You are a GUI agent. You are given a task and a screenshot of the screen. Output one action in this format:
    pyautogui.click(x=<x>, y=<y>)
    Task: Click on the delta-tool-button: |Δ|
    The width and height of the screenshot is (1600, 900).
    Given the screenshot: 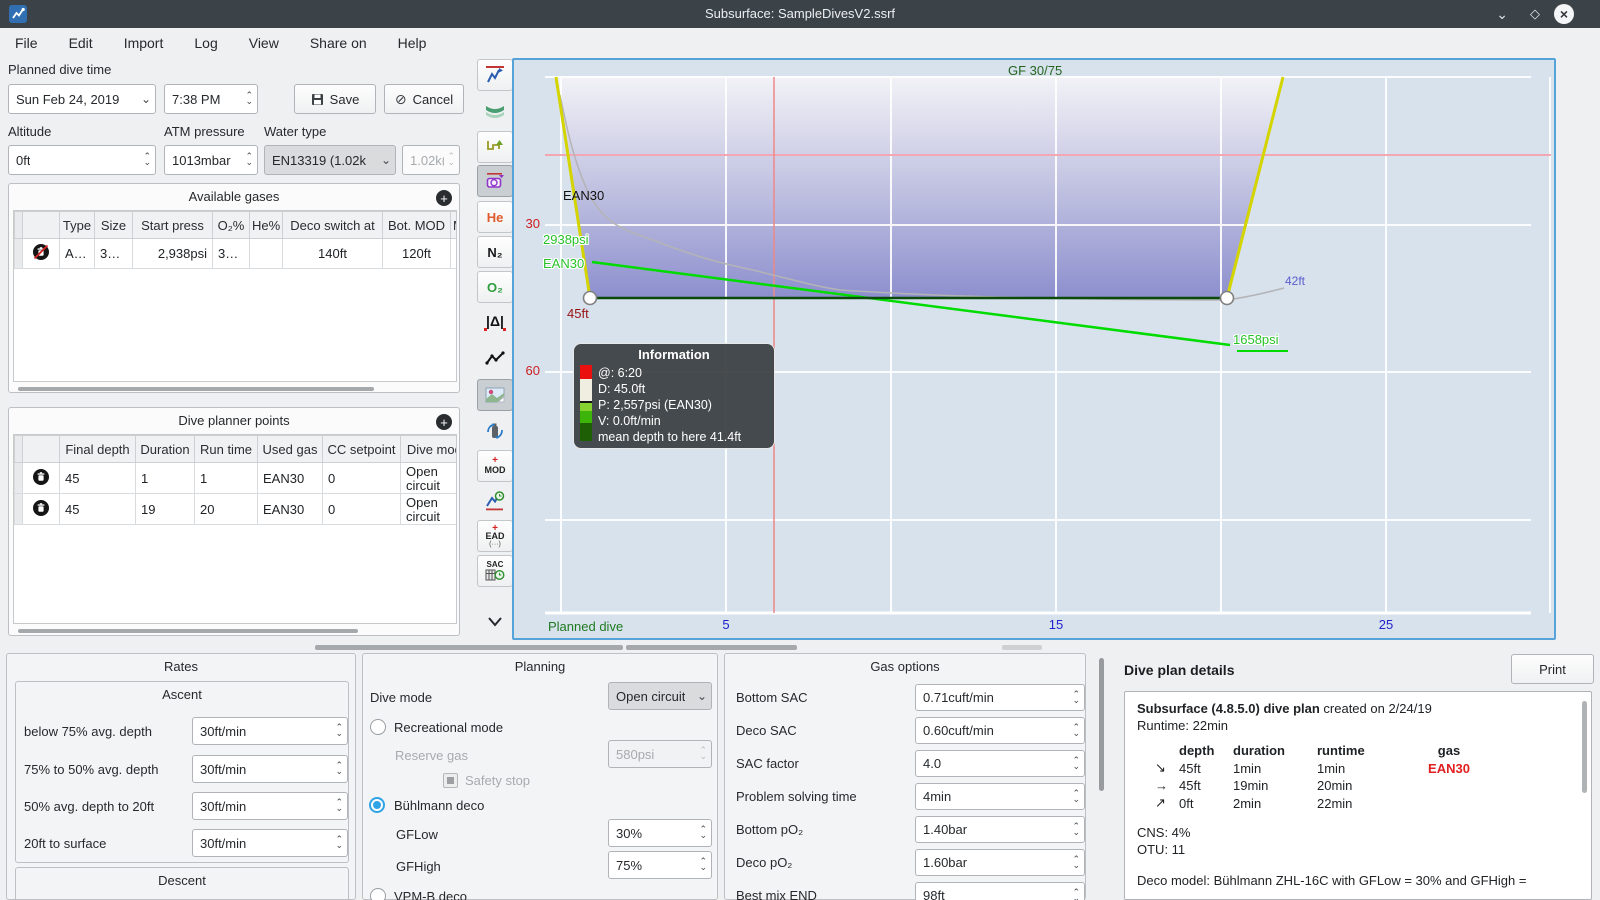 What is the action you would take?
    pyautogui.click(x=495, y=322)
    